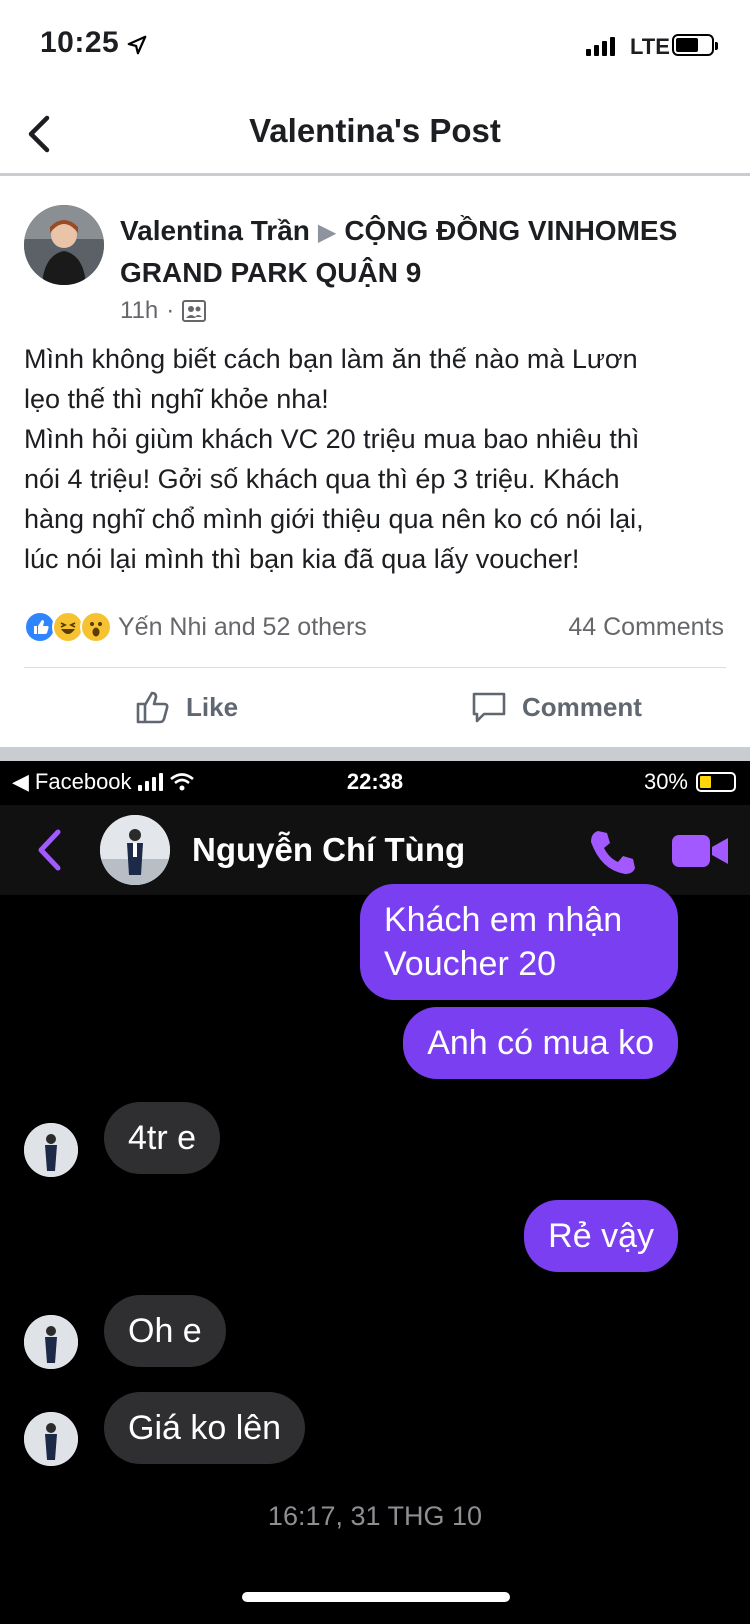 This screenshot has height=1624, width=750. I want to click on outgoing-message: Anh có mua ko, so click(540, 1043).